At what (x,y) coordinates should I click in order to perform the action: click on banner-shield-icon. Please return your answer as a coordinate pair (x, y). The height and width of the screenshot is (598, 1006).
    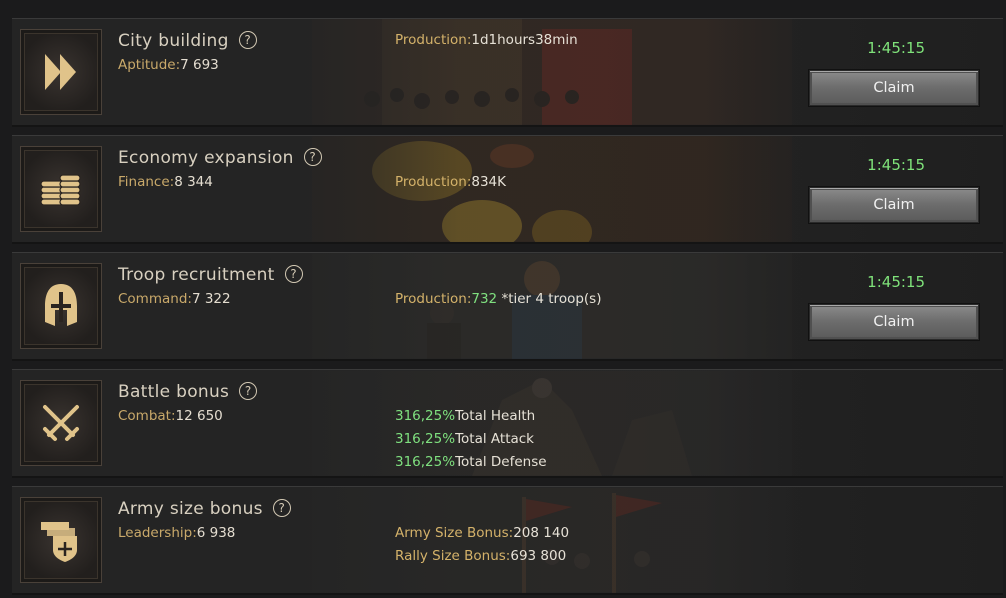
    Looking at the image, I should click on (59, 542).